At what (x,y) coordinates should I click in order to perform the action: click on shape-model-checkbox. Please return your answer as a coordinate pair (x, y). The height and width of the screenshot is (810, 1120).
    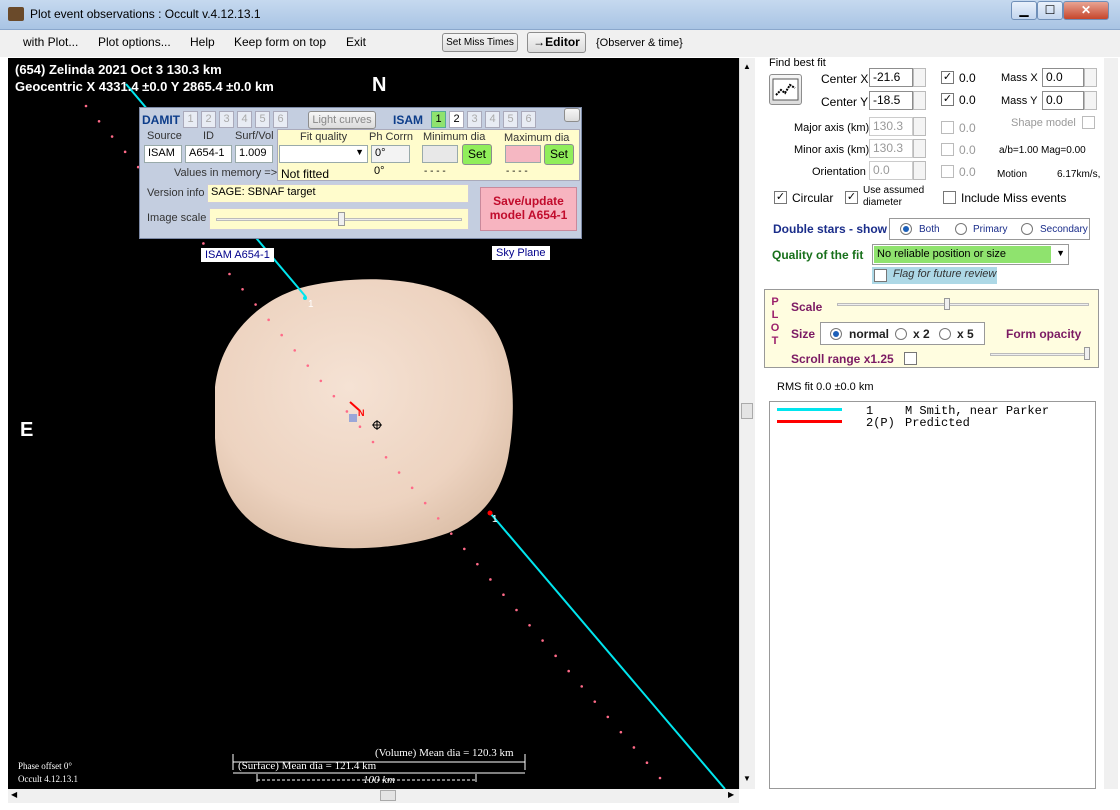
    Looking at the image, I should click on (1088, 122).